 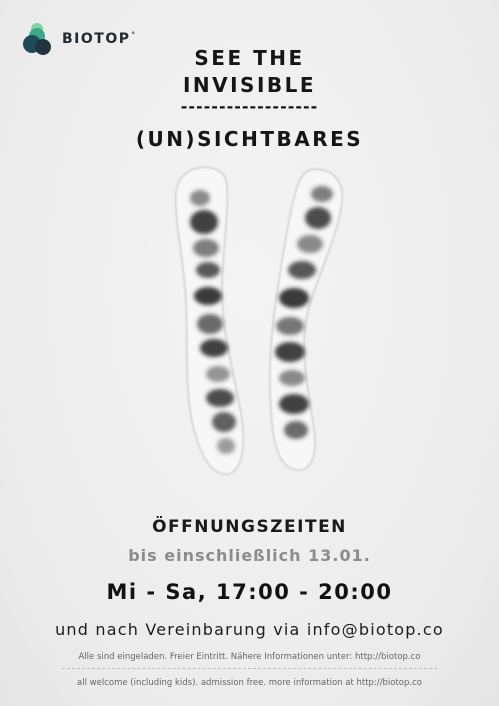 I want to click on headline-line-3: (UN)SICHTBARES, so click(x=249, y=139).